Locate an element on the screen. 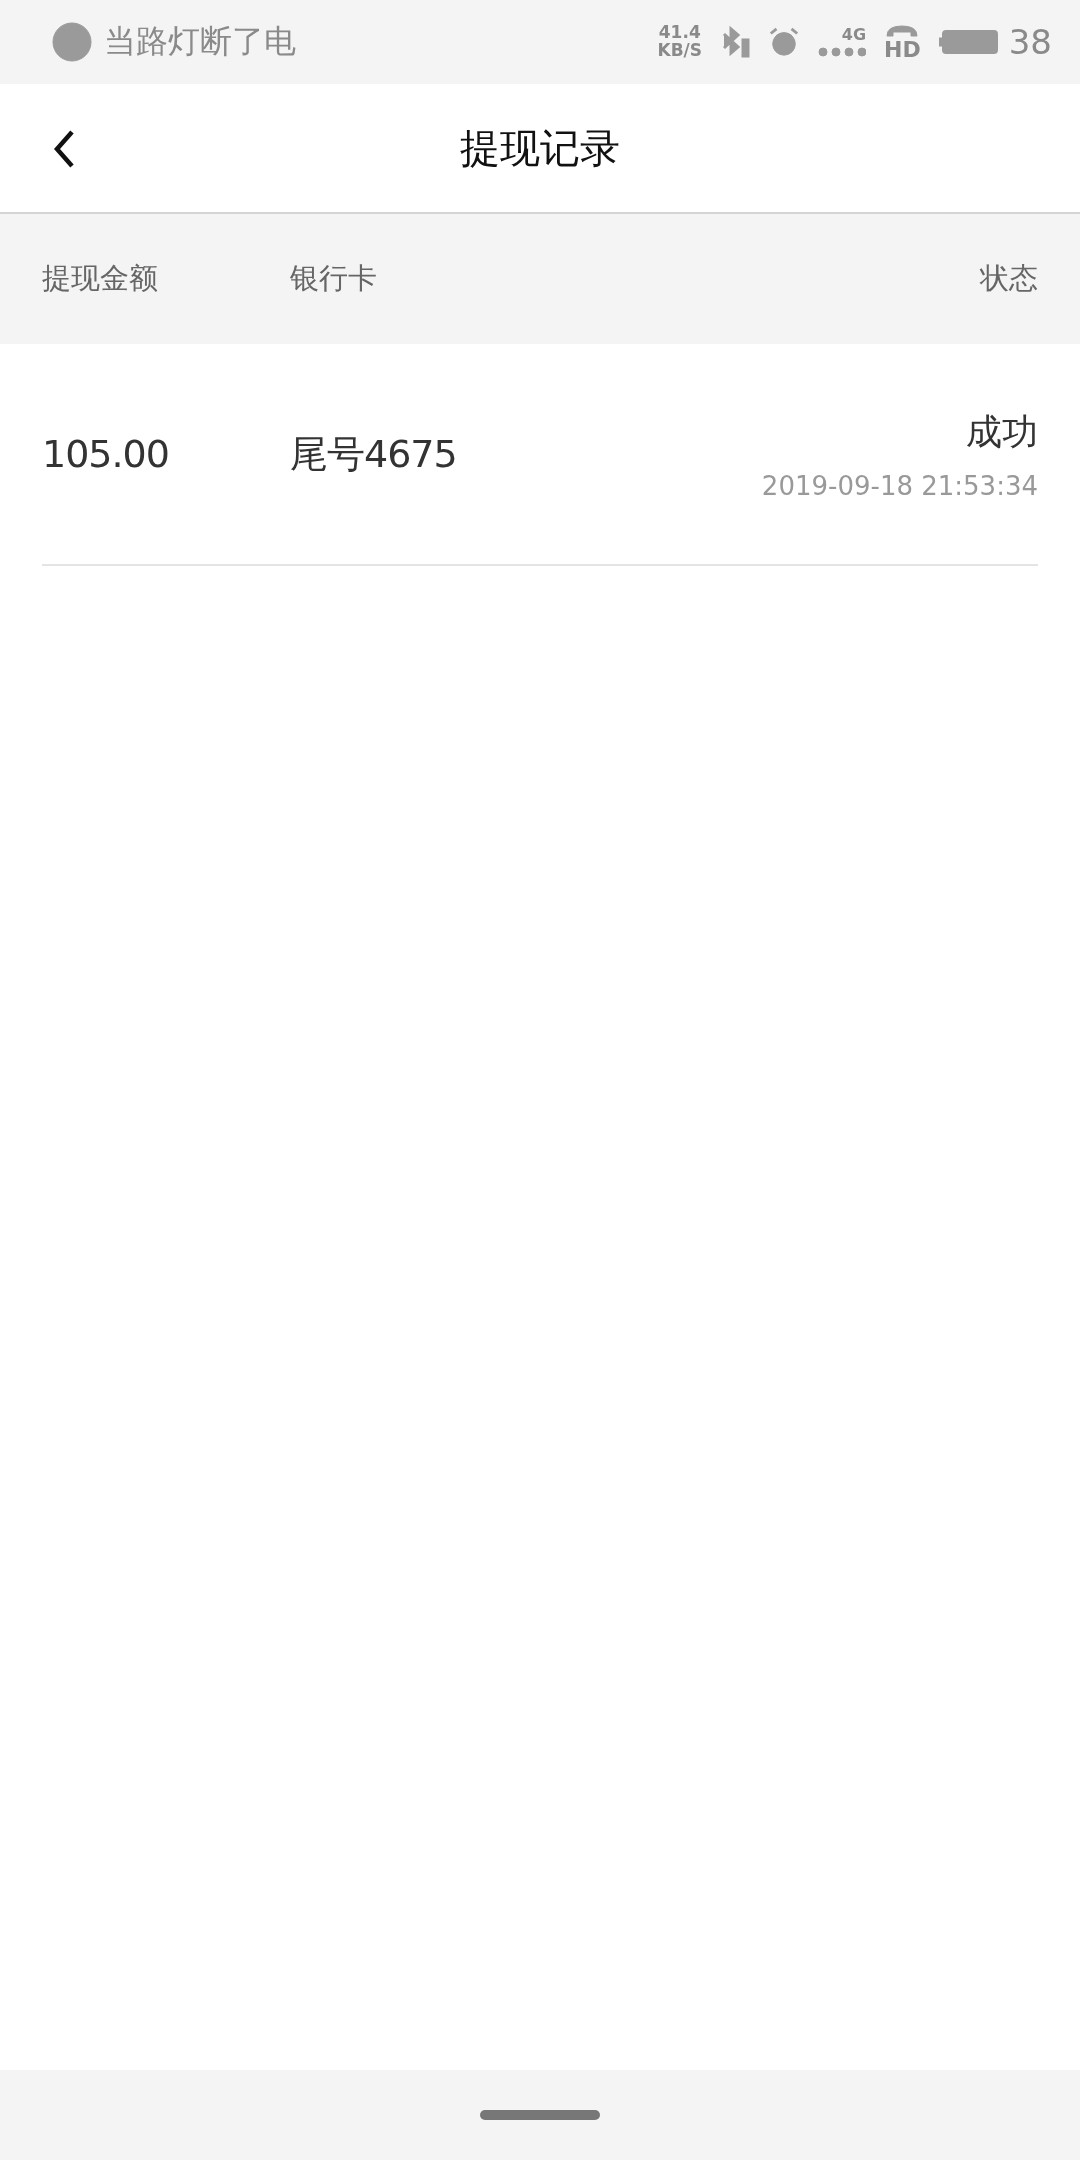 Image resolution: width=1080 pixels, height=2160 pixels. battery-icon is located at coordinates (968, 42).